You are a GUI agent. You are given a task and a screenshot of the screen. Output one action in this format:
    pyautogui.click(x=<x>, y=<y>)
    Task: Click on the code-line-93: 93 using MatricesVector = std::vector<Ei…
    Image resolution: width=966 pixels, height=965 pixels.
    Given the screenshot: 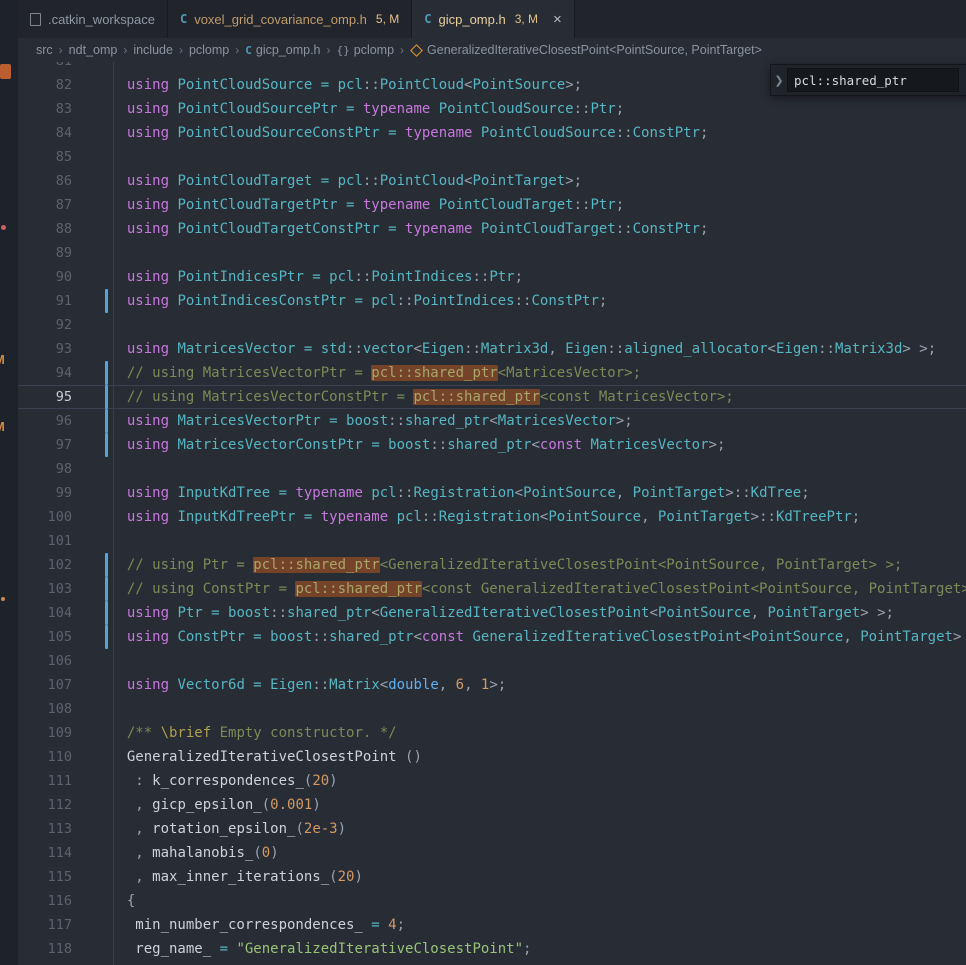 What is the action you would take?
    pyautogui.click(x=492, y=349)
    